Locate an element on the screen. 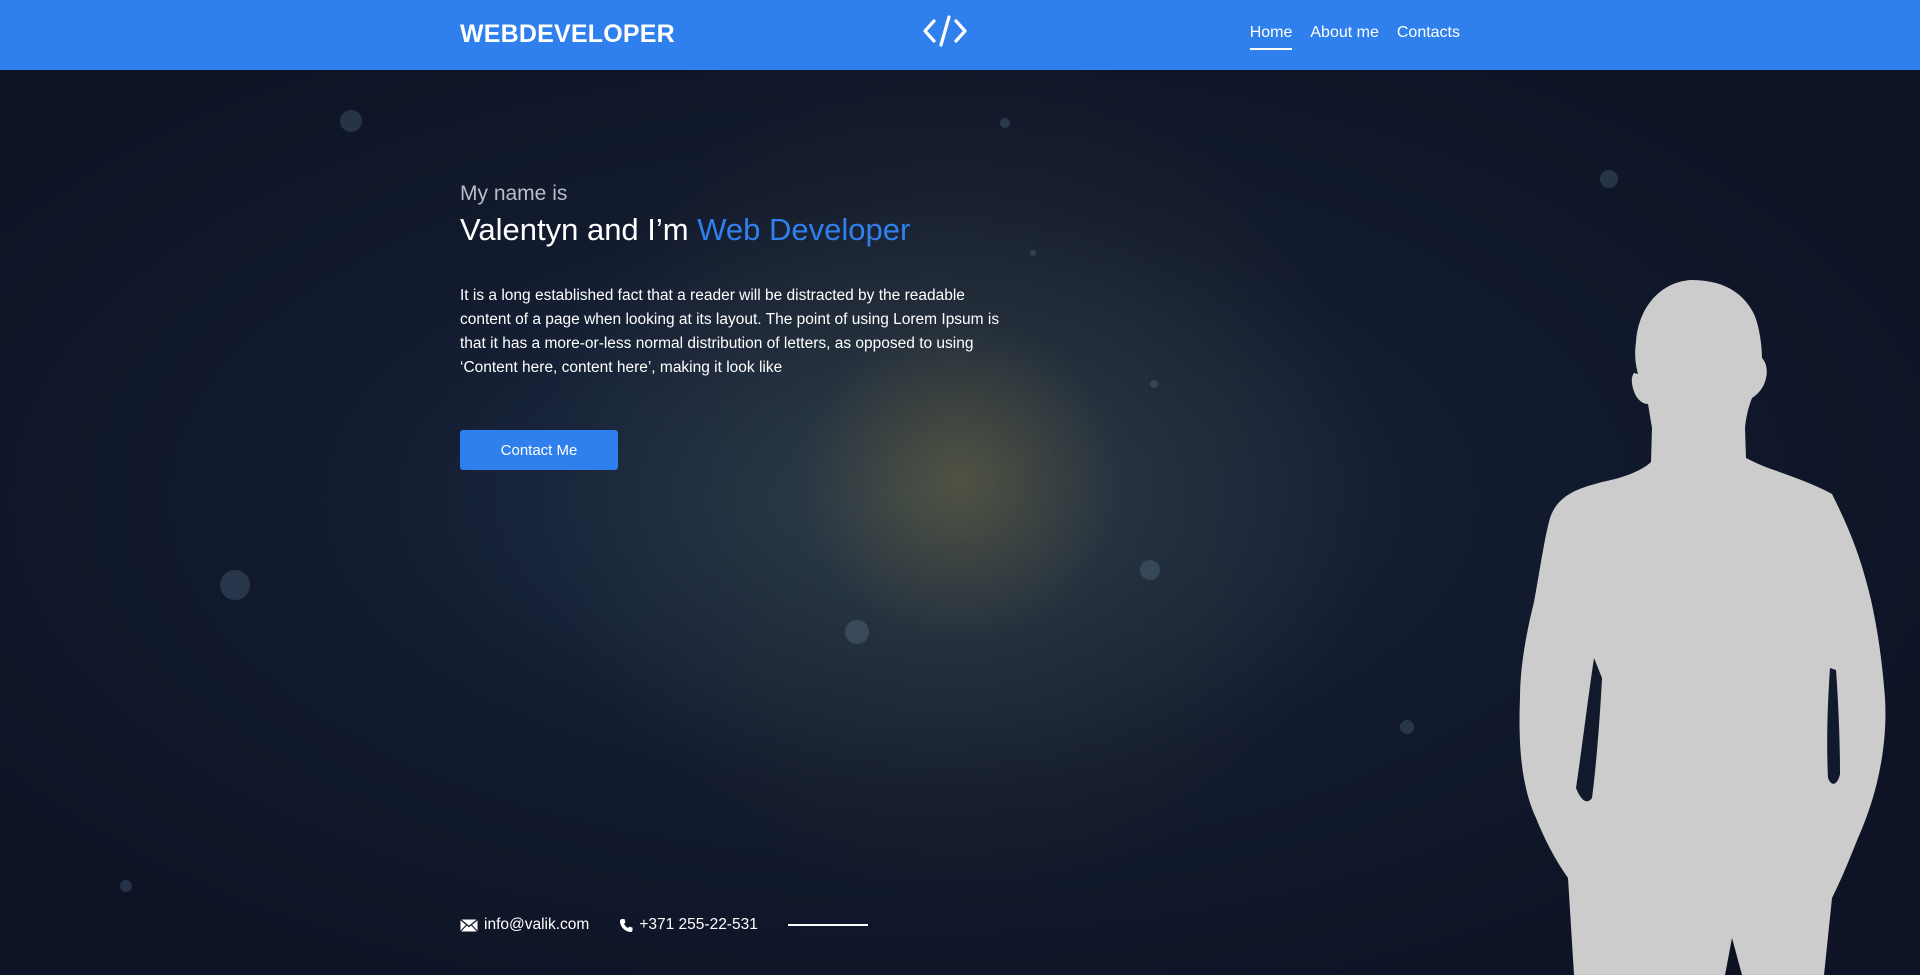  code-brackets-icon is located at coordinates (945, 31).